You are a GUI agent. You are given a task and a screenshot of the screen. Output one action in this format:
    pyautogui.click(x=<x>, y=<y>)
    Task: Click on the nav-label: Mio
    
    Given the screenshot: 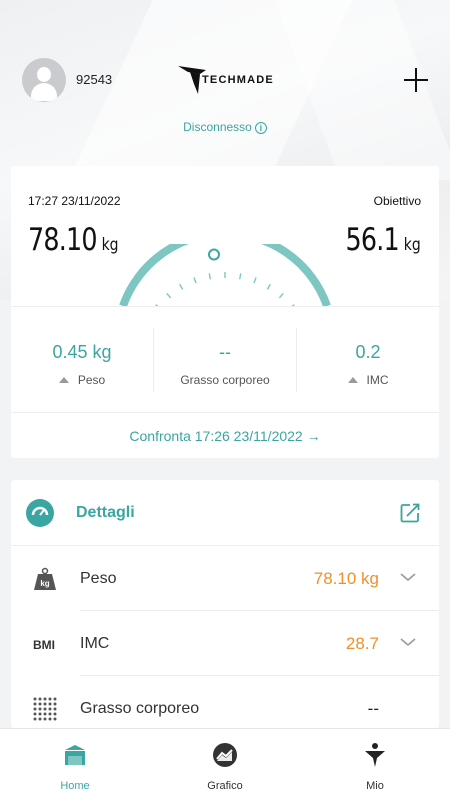 What is the action you would take?
    pyautogui.click(x=375, y=786)
    